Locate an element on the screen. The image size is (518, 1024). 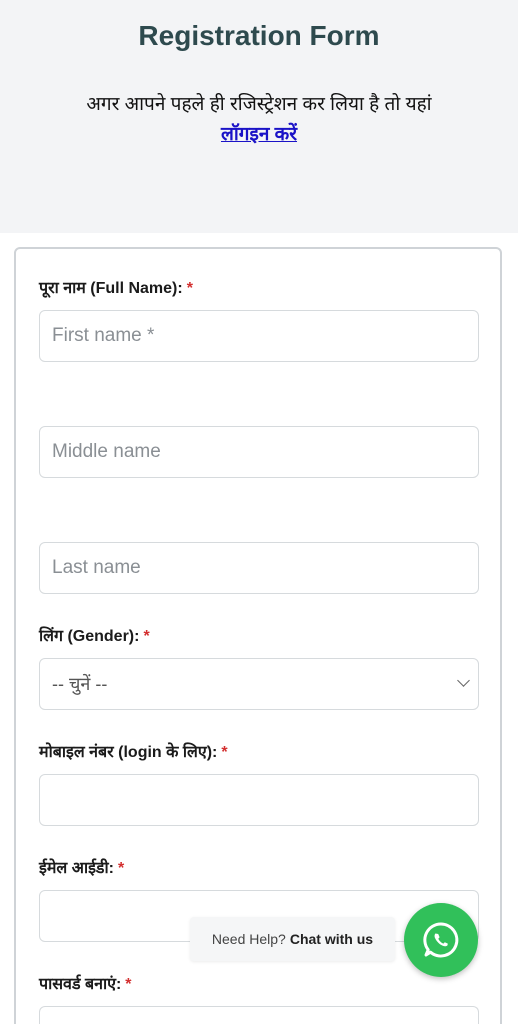
password-input is located at coordinates (259, 1015).